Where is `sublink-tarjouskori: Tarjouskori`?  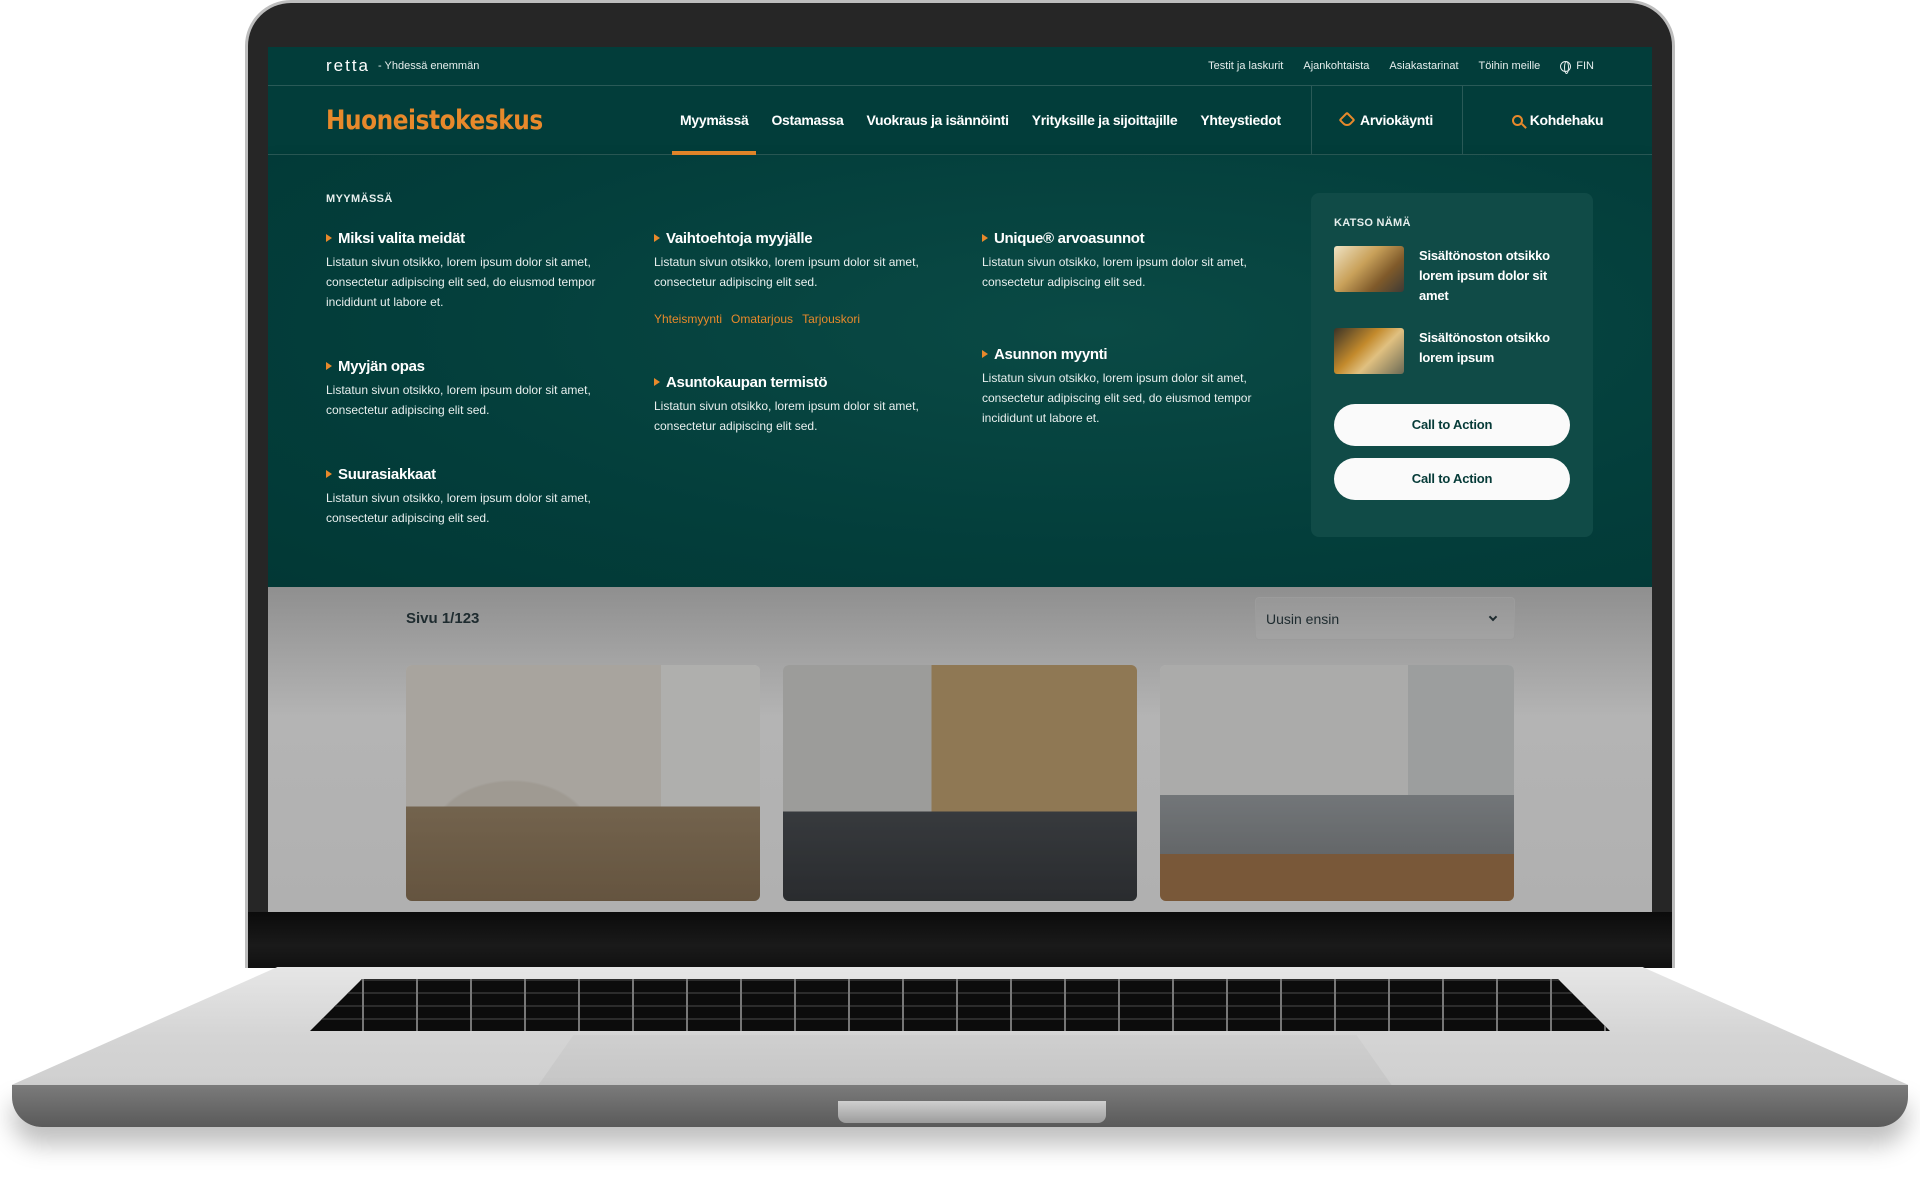
sublink-tarjouskori: Tarjouskori is located at coordinates (831, 319).